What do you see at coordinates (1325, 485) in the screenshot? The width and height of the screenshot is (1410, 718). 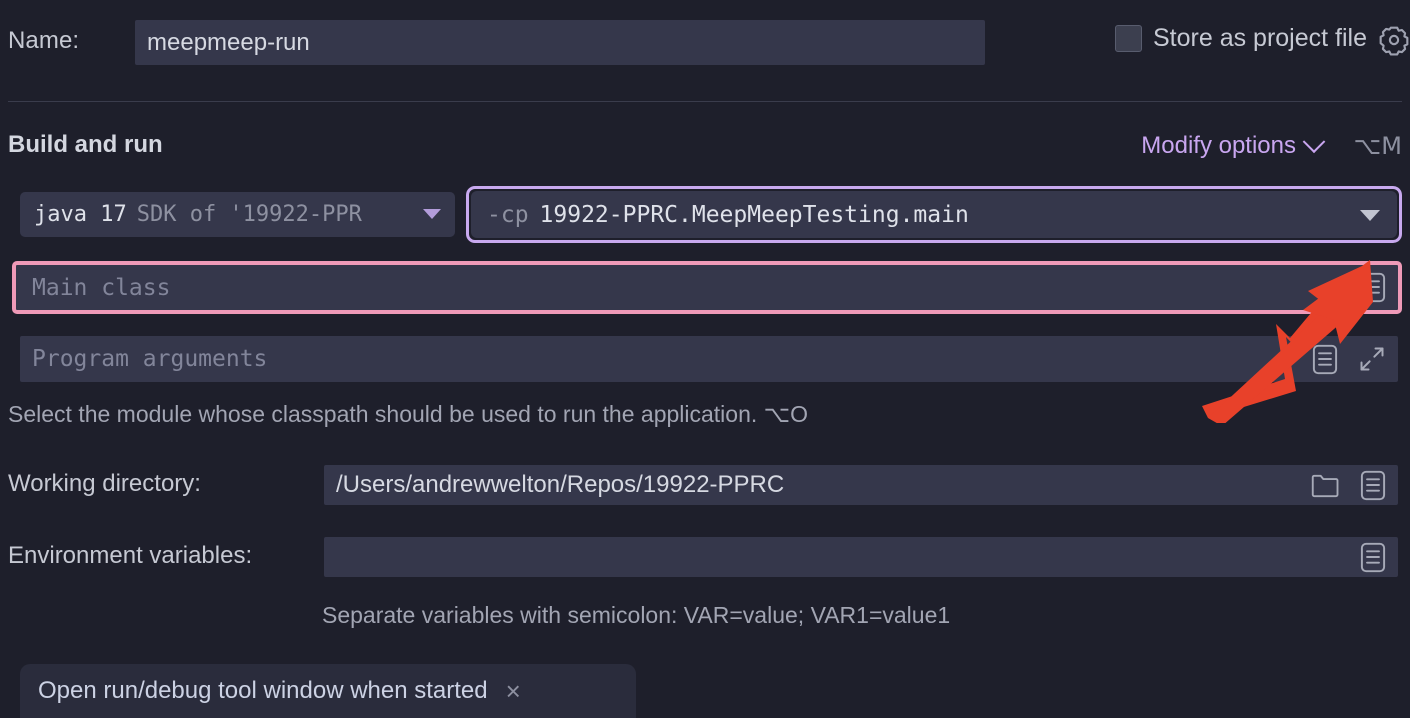 I see `folder-icon` at bounding box center [1325, 485].